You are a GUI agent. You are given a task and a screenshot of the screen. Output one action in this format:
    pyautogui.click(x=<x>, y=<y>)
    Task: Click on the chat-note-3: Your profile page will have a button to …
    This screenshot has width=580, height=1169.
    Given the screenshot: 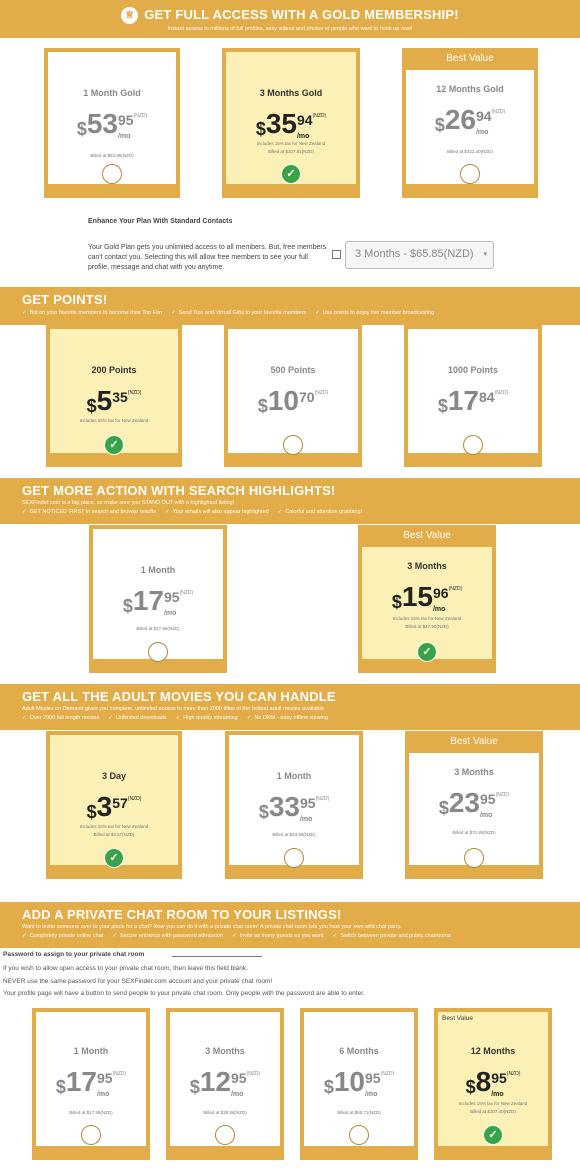 What is the action you would take?
    pyautogui.click(x=184, y=993)
    